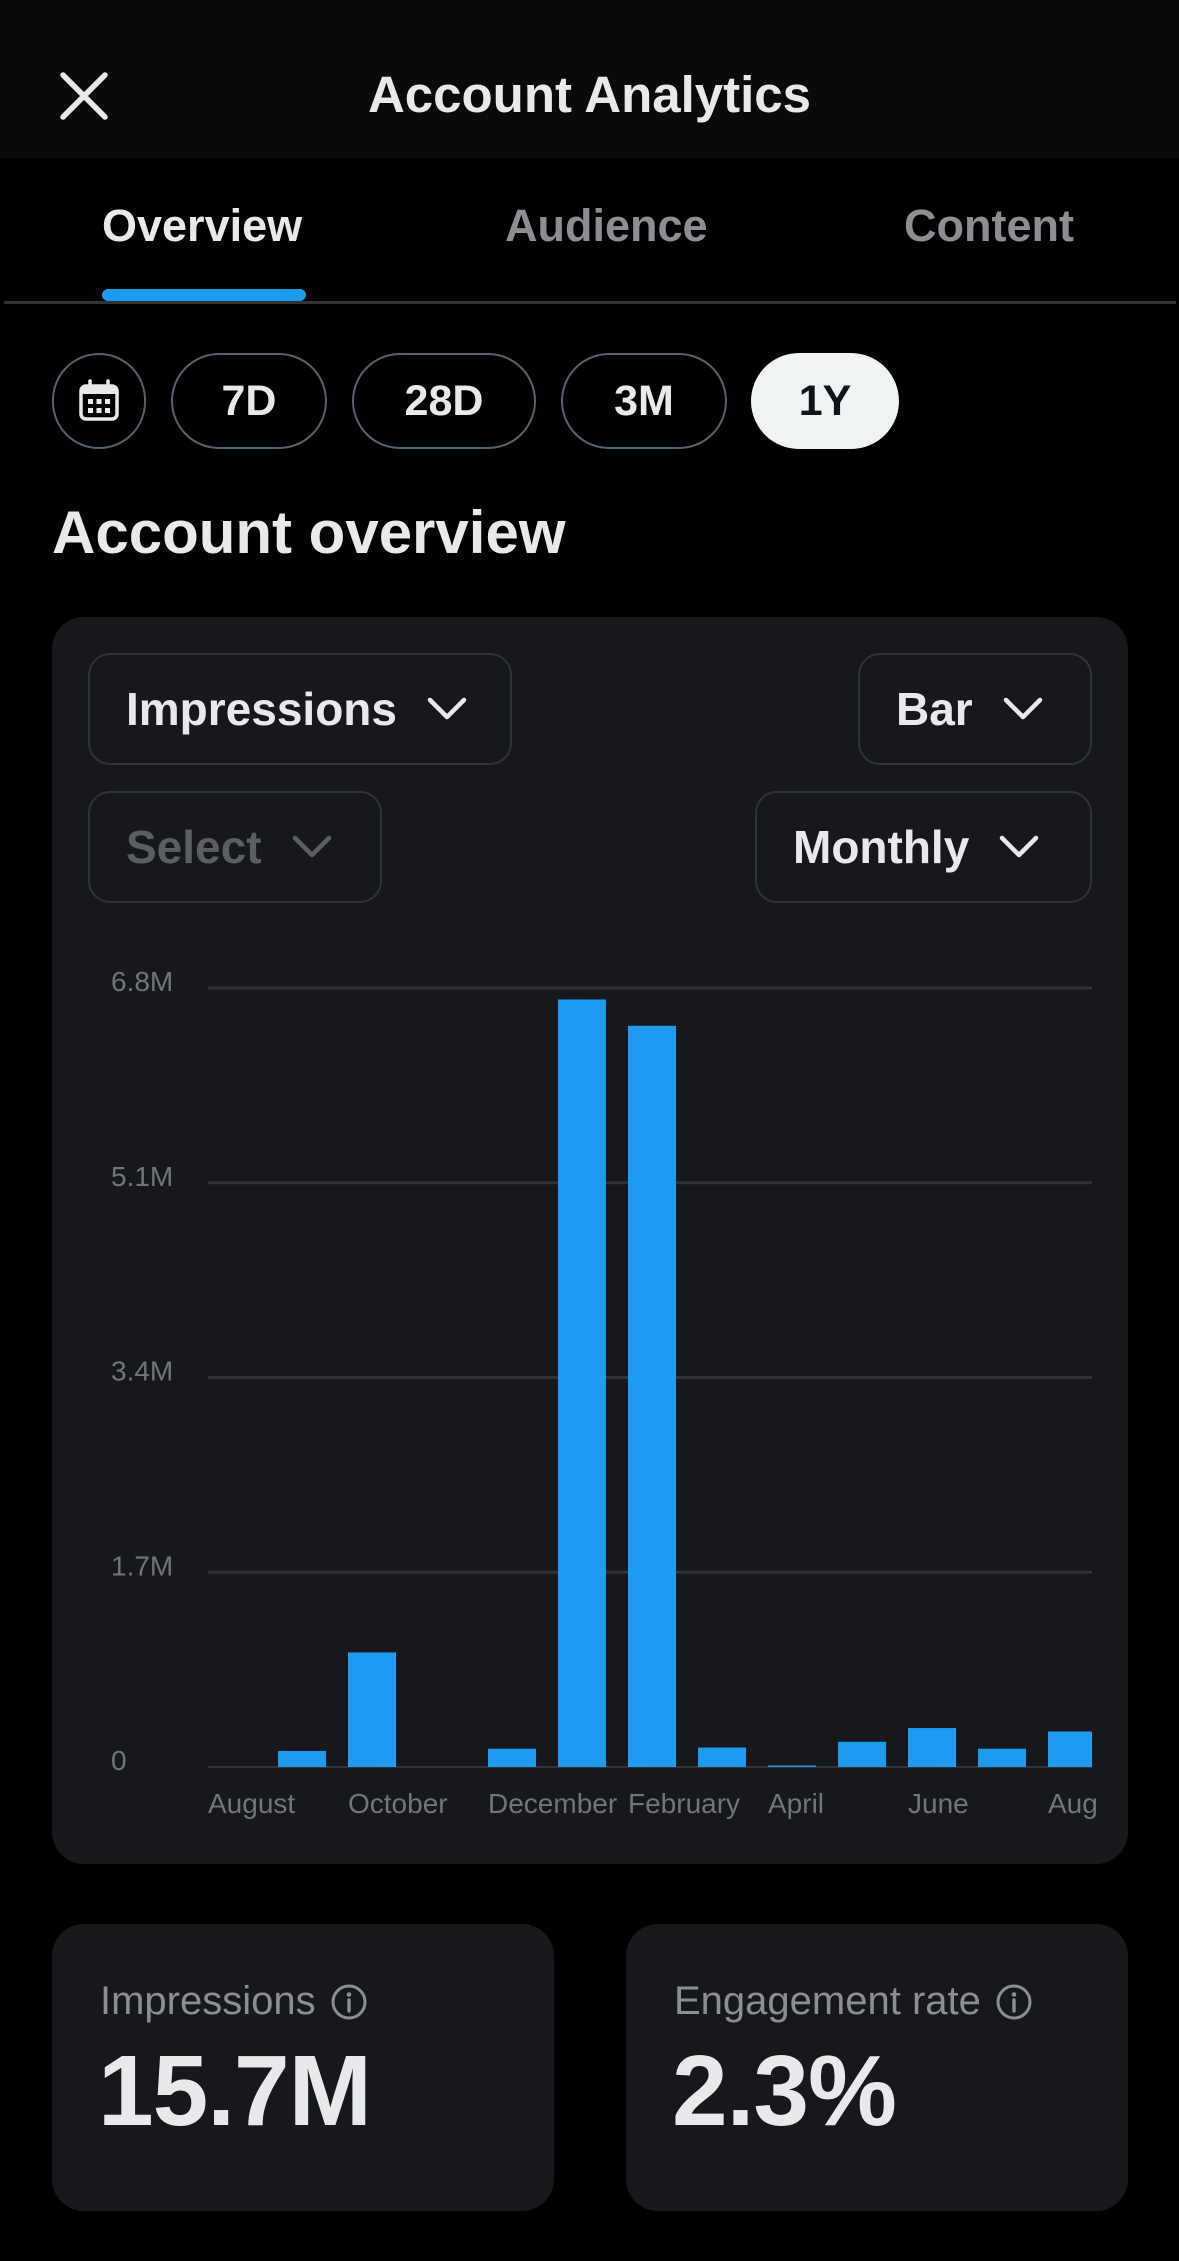 The image size is (1179, 2261). Describe the element at coordinates (784, 2091) in the screenshot. I see `engagement-rate-stat-value: 2.3%` at that location.